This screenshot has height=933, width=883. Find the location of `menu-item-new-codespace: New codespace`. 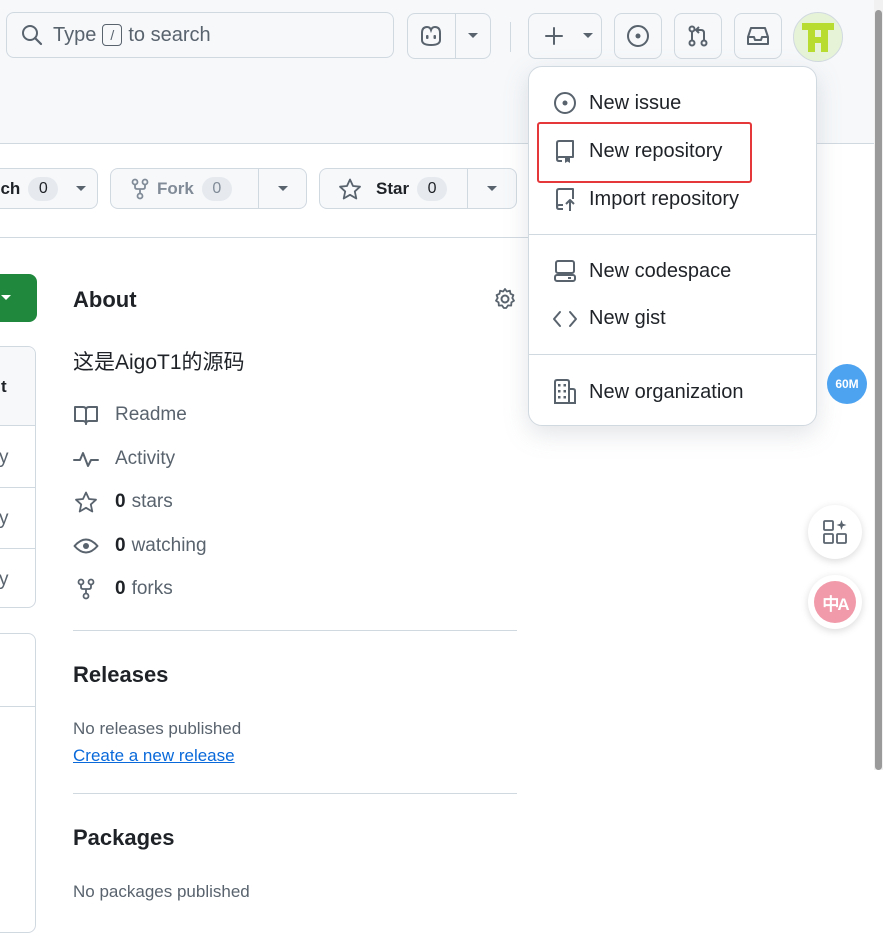

menu-item-new-codespace: New codespace is located at coordinates (641, 271).